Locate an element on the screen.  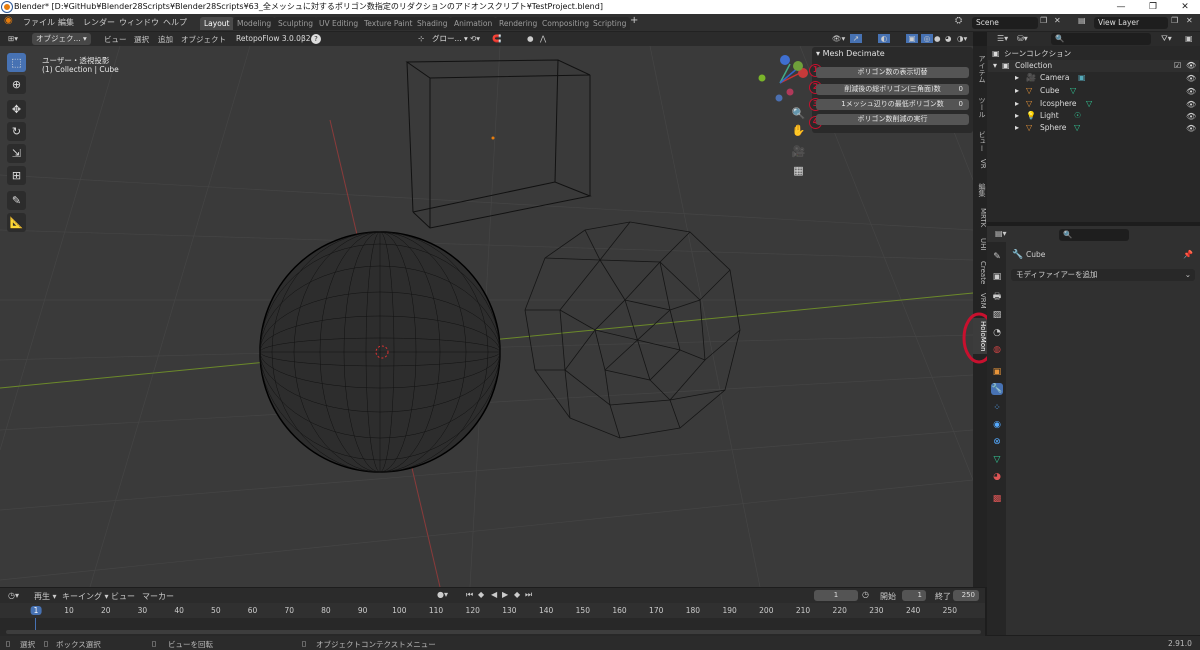
scene-field: Scene is located at coordinates (1005, 23).